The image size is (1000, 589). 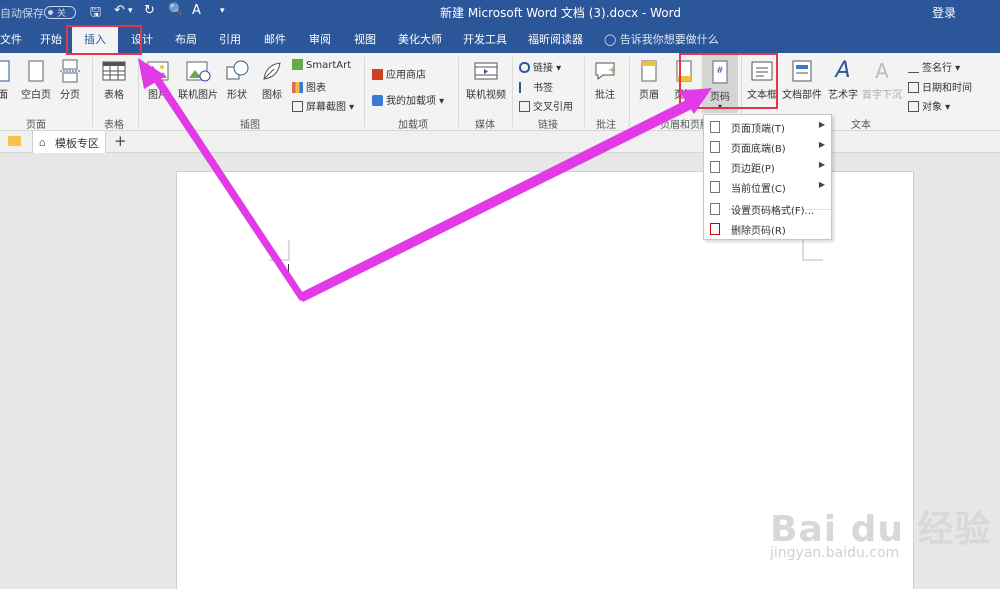 What do you see at coordinates (649, 80) in the screenshot?
I see `header-button: 页眉` at bounding box center [649, 80].